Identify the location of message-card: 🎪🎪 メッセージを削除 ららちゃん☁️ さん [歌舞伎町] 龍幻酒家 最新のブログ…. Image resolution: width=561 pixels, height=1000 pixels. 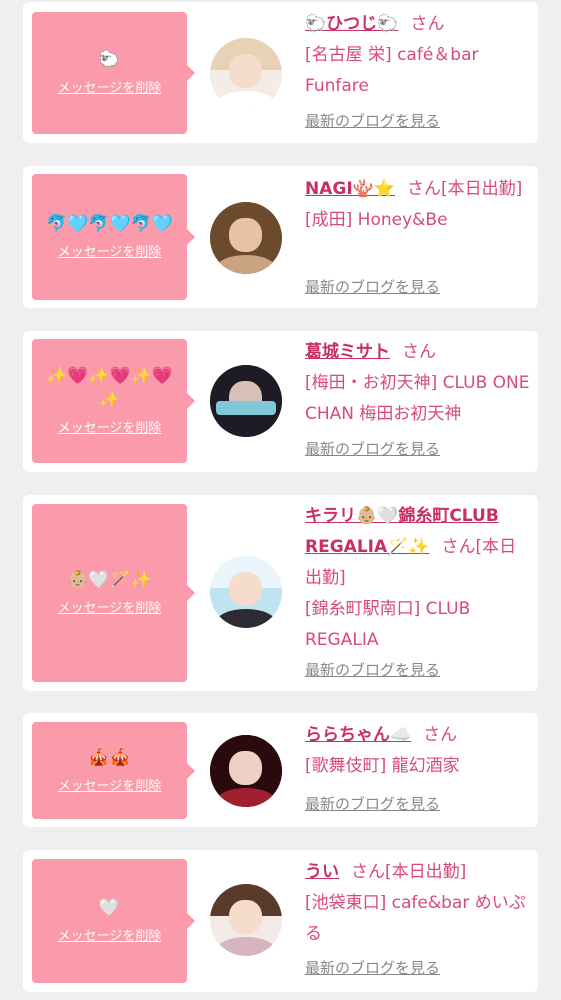
(280, 770).